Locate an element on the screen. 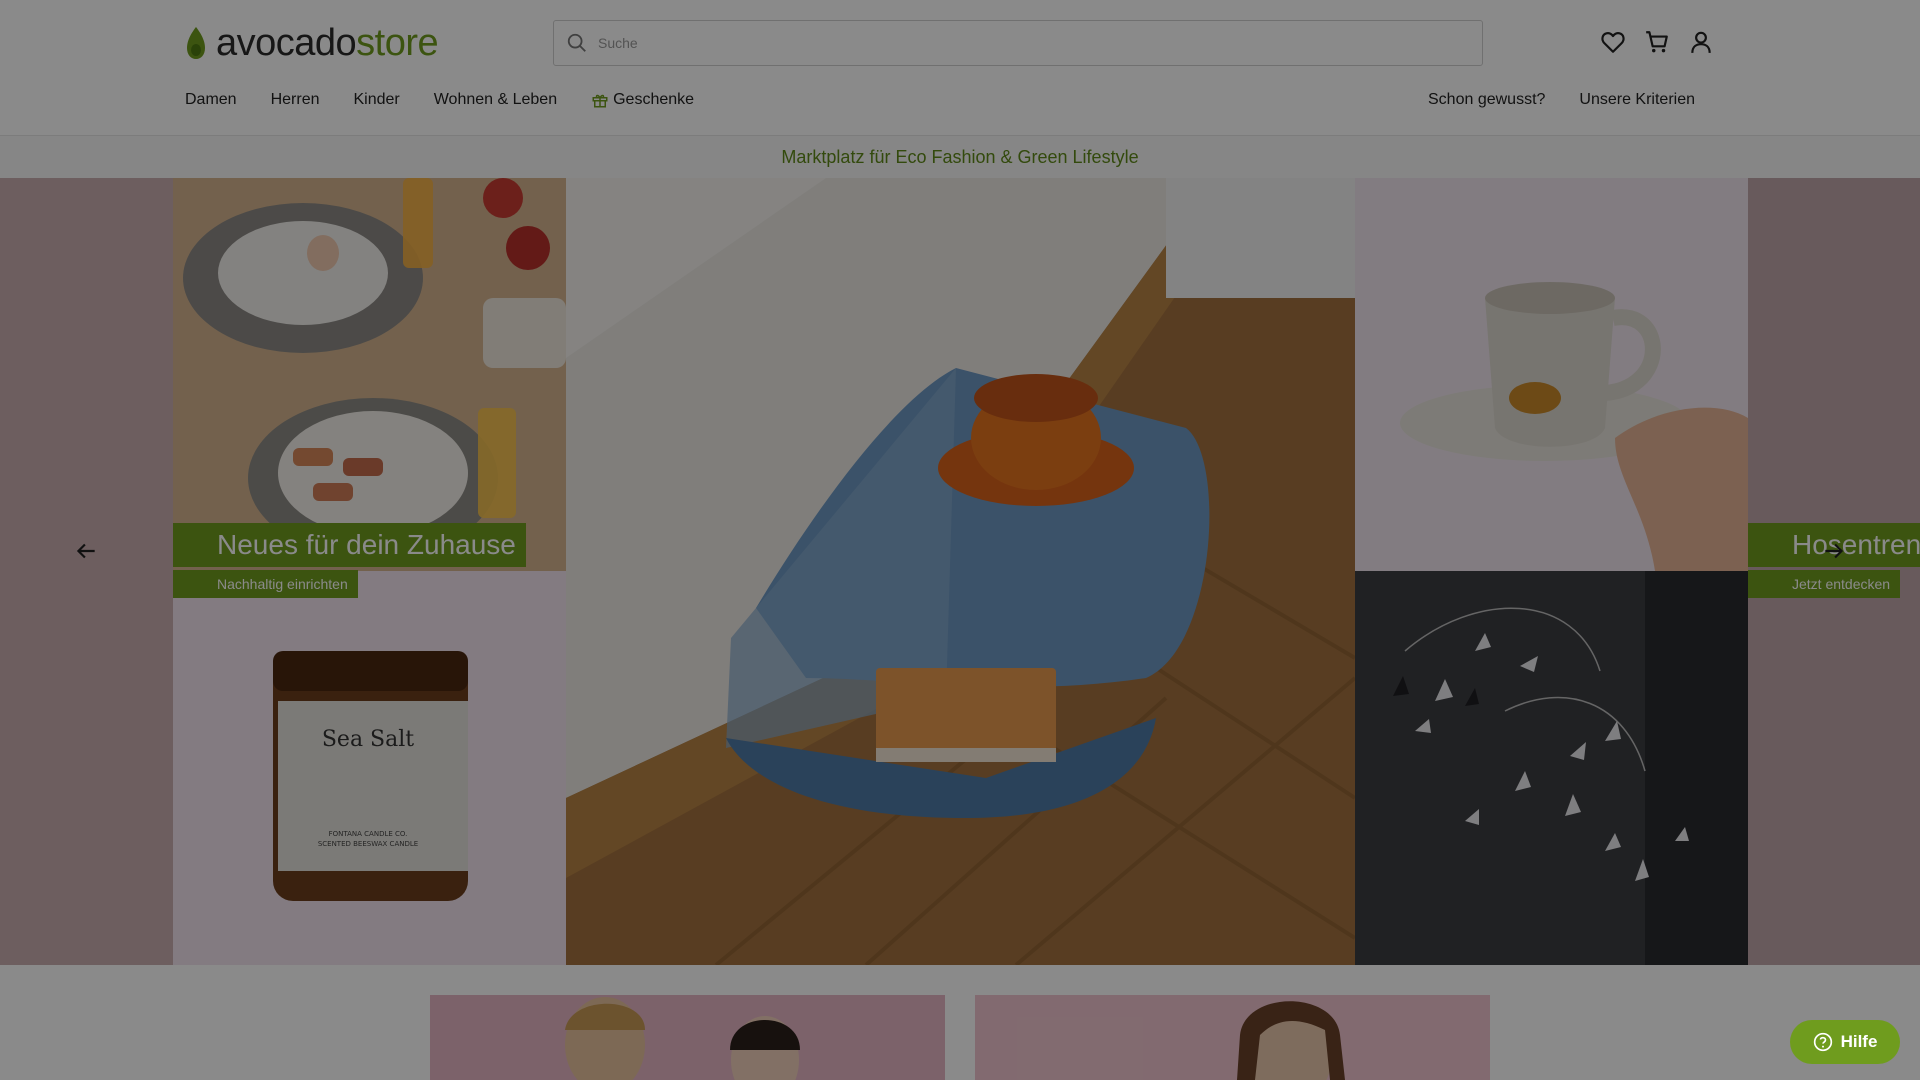 The width and height of the screenshot is (1920, 1080). nav-item-damen: Damen is located at coordinates (211, 100).